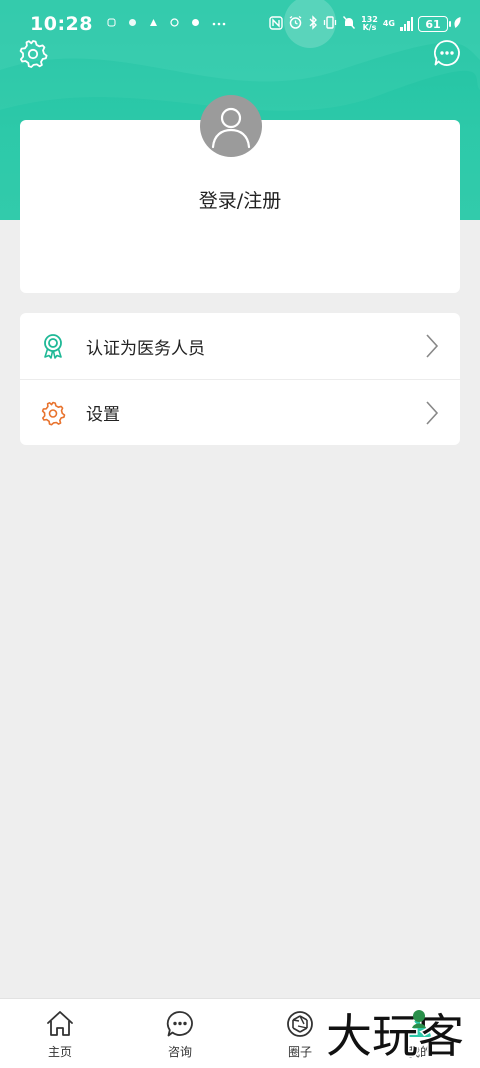 This screenshot has width=480, height=1068. What do you see at coordinates (299, 1052) in the screenshot?
I see `nav-label: 圈子` at bounding box center [299, 1052].